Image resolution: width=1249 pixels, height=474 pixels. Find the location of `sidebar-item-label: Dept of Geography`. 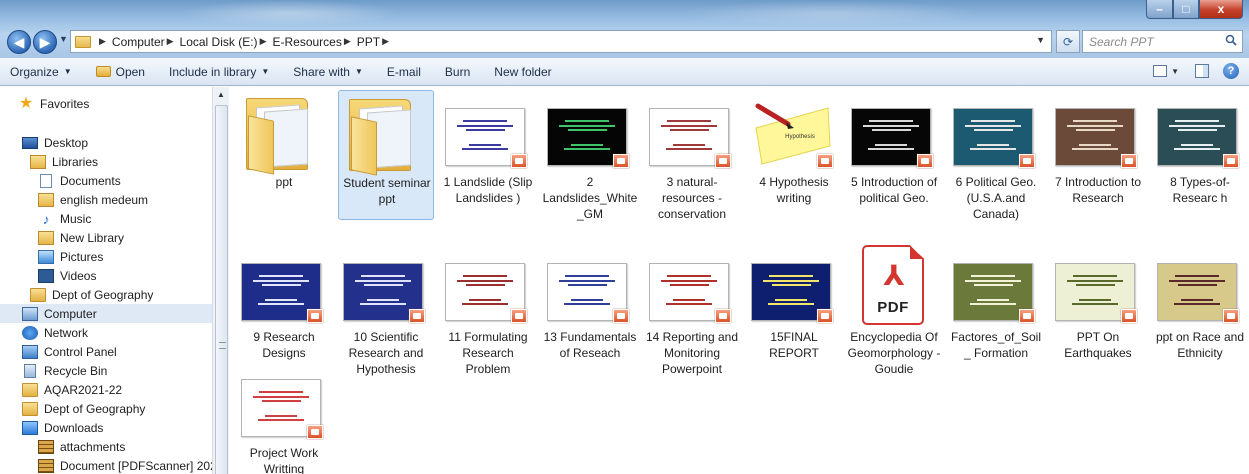

sidebar-item-label: Dept of Geography is located at coordinates (95, 408).